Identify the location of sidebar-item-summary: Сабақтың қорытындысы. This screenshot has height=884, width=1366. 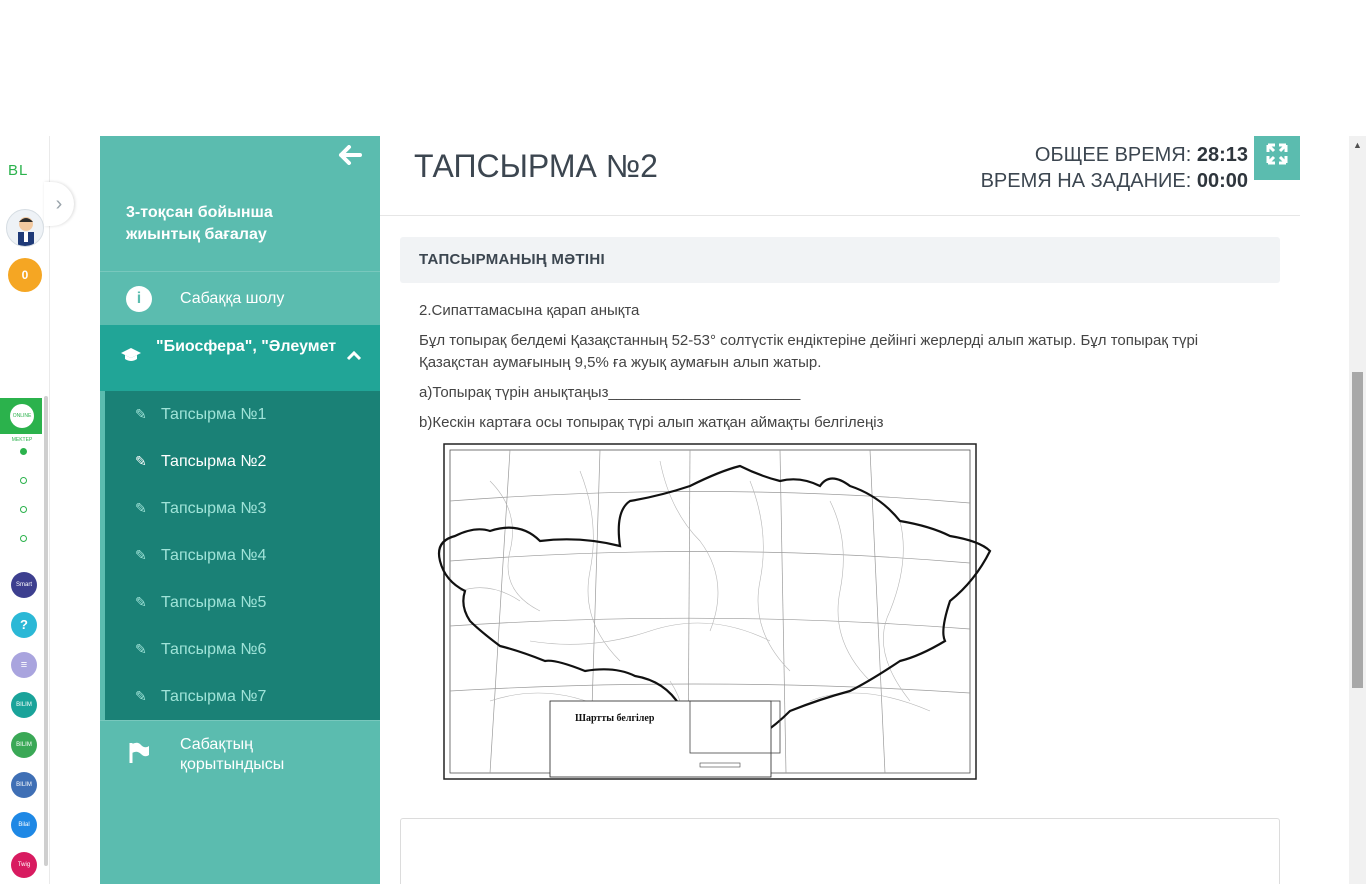
(240, 754).